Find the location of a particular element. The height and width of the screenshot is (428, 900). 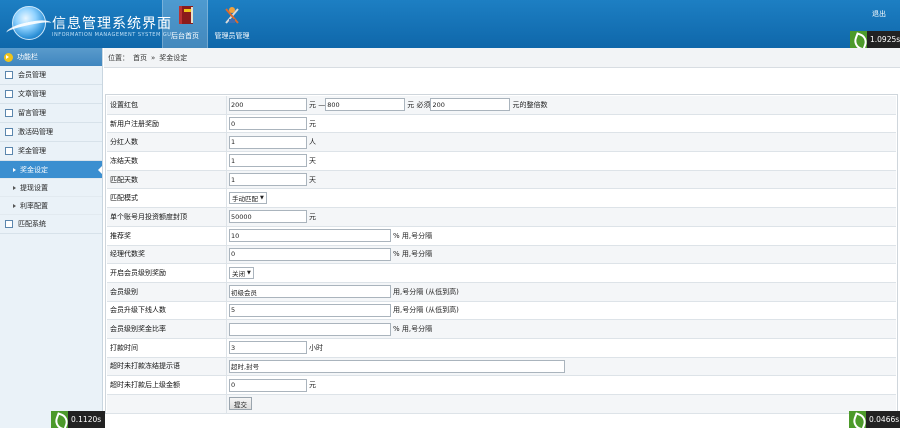

breadcrumb-prefix: 位置： is located at coordinates (118, 57).